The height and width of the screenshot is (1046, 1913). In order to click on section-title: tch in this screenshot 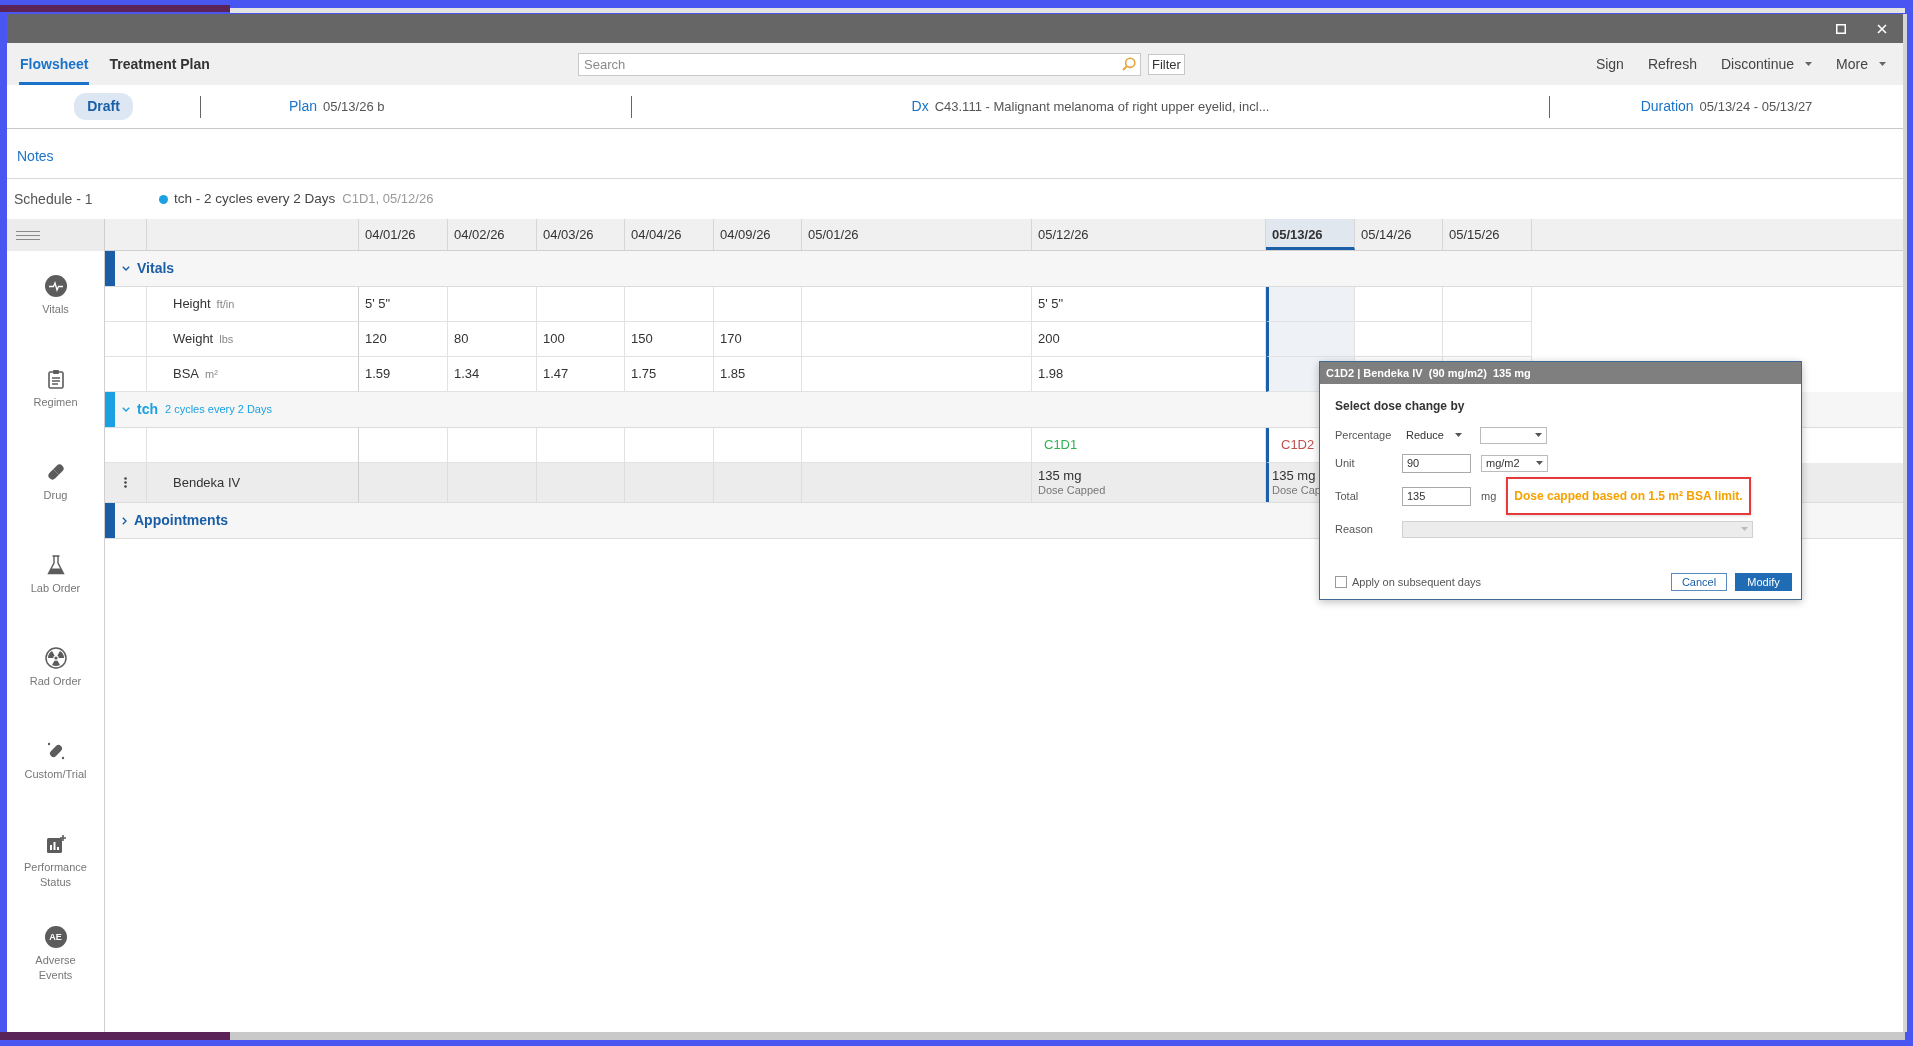, I will do `click(147, 409)`.